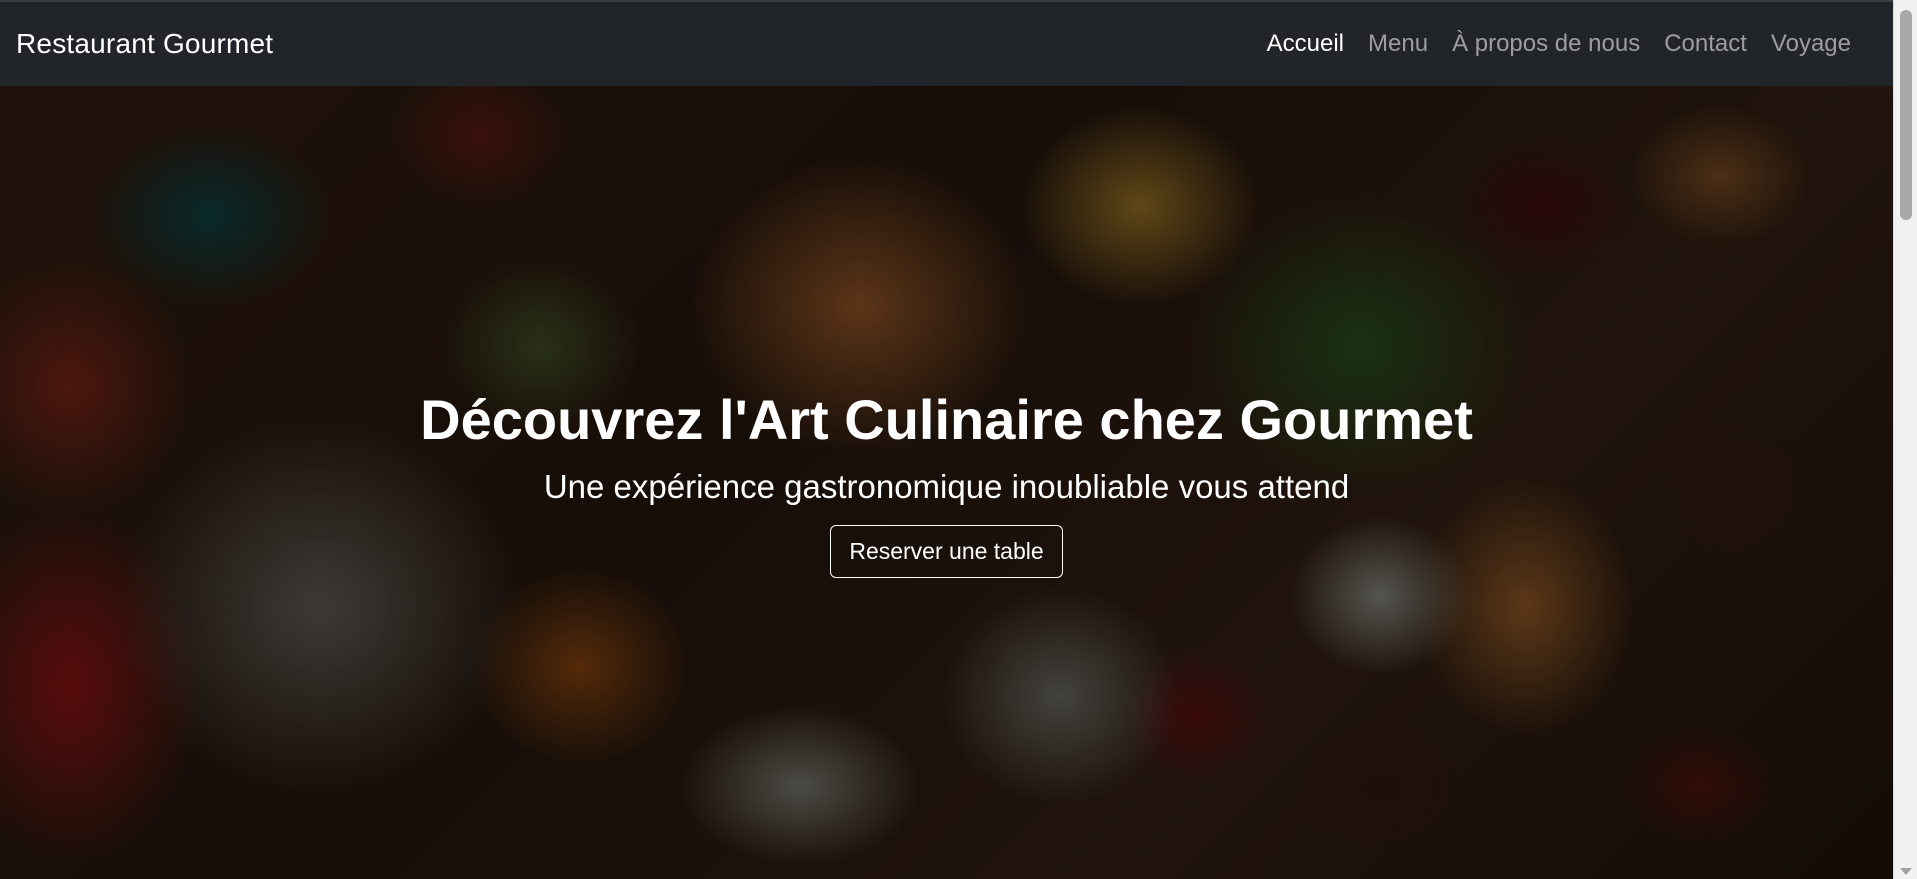 The image size is (1917, 879). Describe the element at coordinates (1905, 439) in the screenshot. I see `page-scrollbar` at that location.